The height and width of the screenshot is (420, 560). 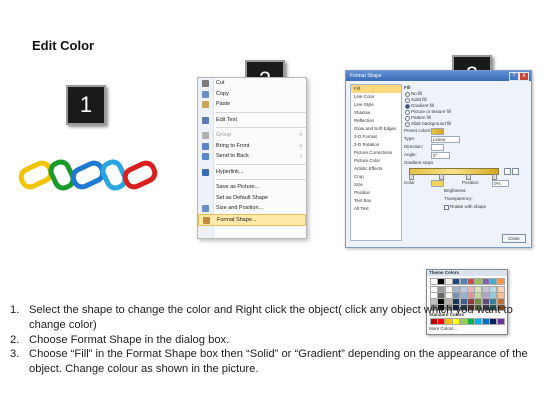 I want to click on category-item: Line Color, so click(x=376, y=97).